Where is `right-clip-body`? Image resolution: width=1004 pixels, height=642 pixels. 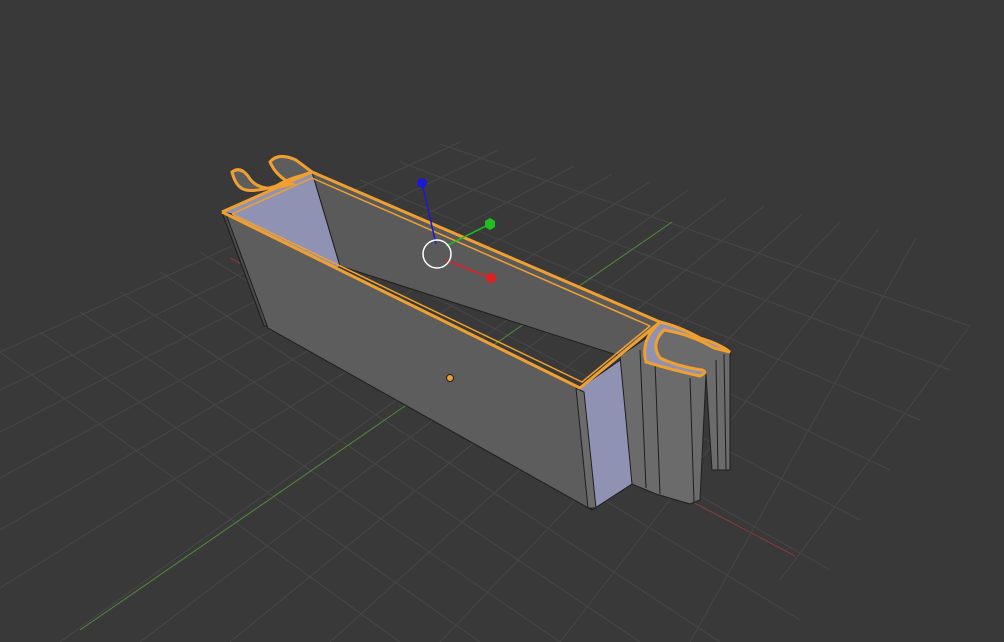 right-clip-body is located at coordinates (675, 415).